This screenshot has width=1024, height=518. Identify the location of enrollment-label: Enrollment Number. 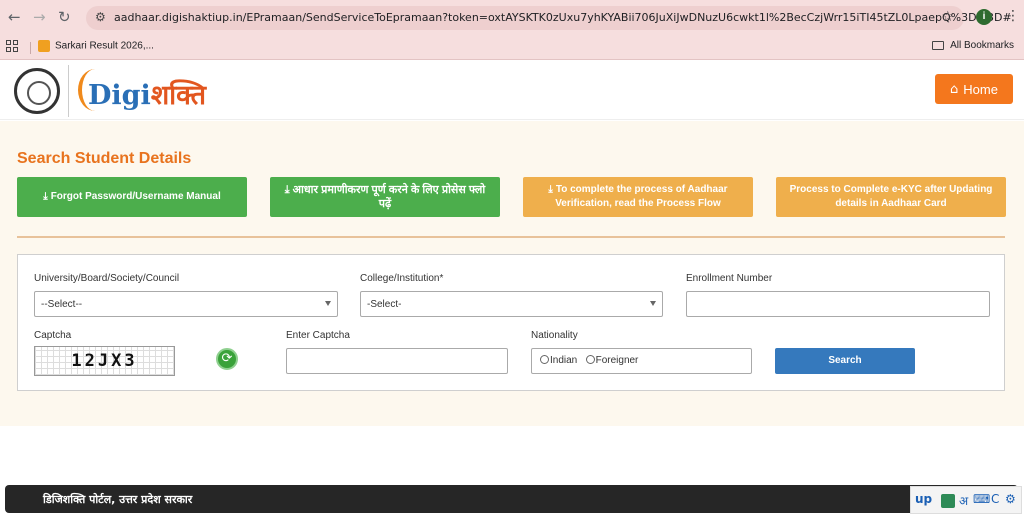
(729, 278).